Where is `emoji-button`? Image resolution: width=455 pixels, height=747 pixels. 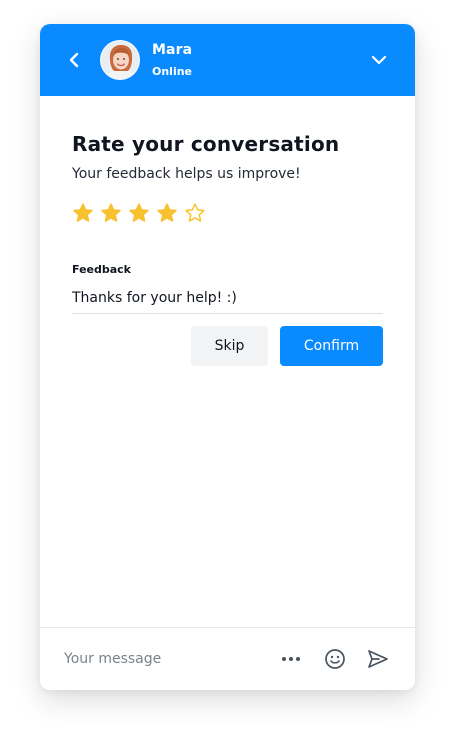 emoji-button is located at coordinates (335, 659).